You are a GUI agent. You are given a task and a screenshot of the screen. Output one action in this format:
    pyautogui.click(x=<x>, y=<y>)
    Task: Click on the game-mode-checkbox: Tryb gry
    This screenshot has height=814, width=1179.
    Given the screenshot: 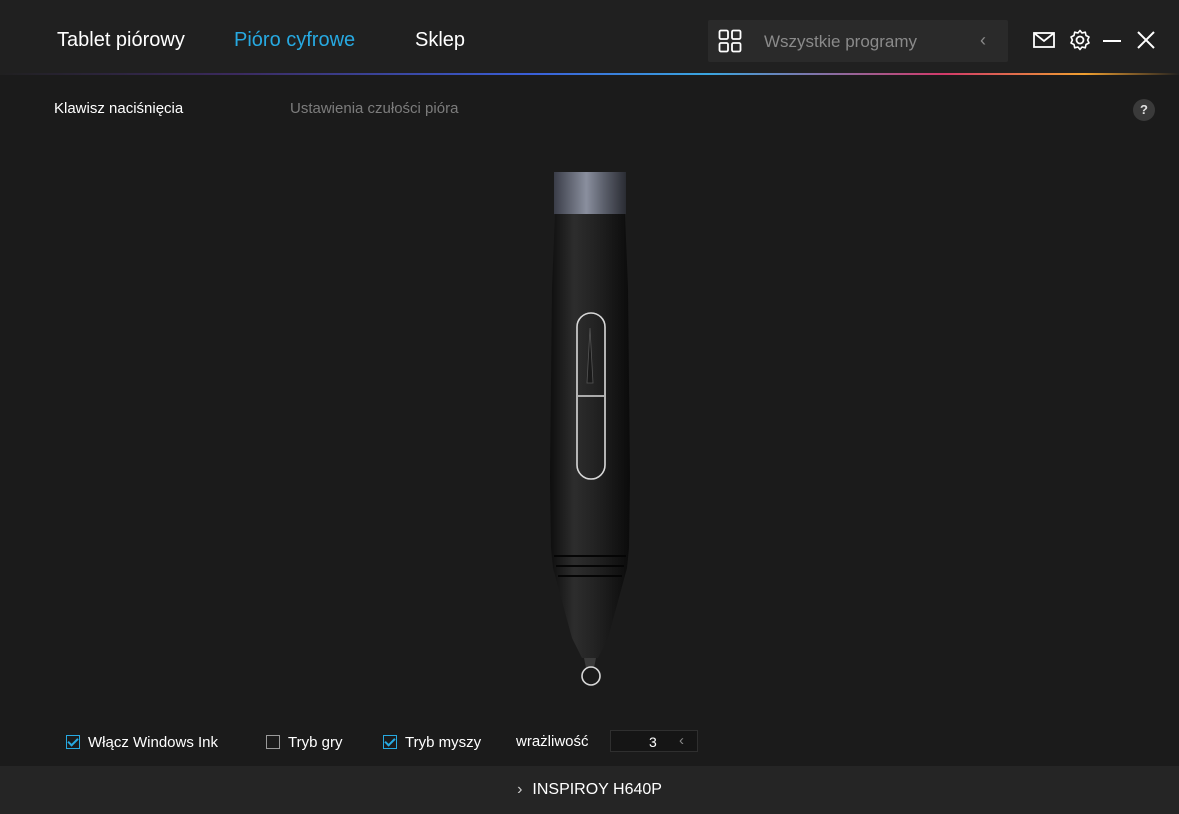 What is the action you would take?
    pyautogui.click(x=304, y=742)
    